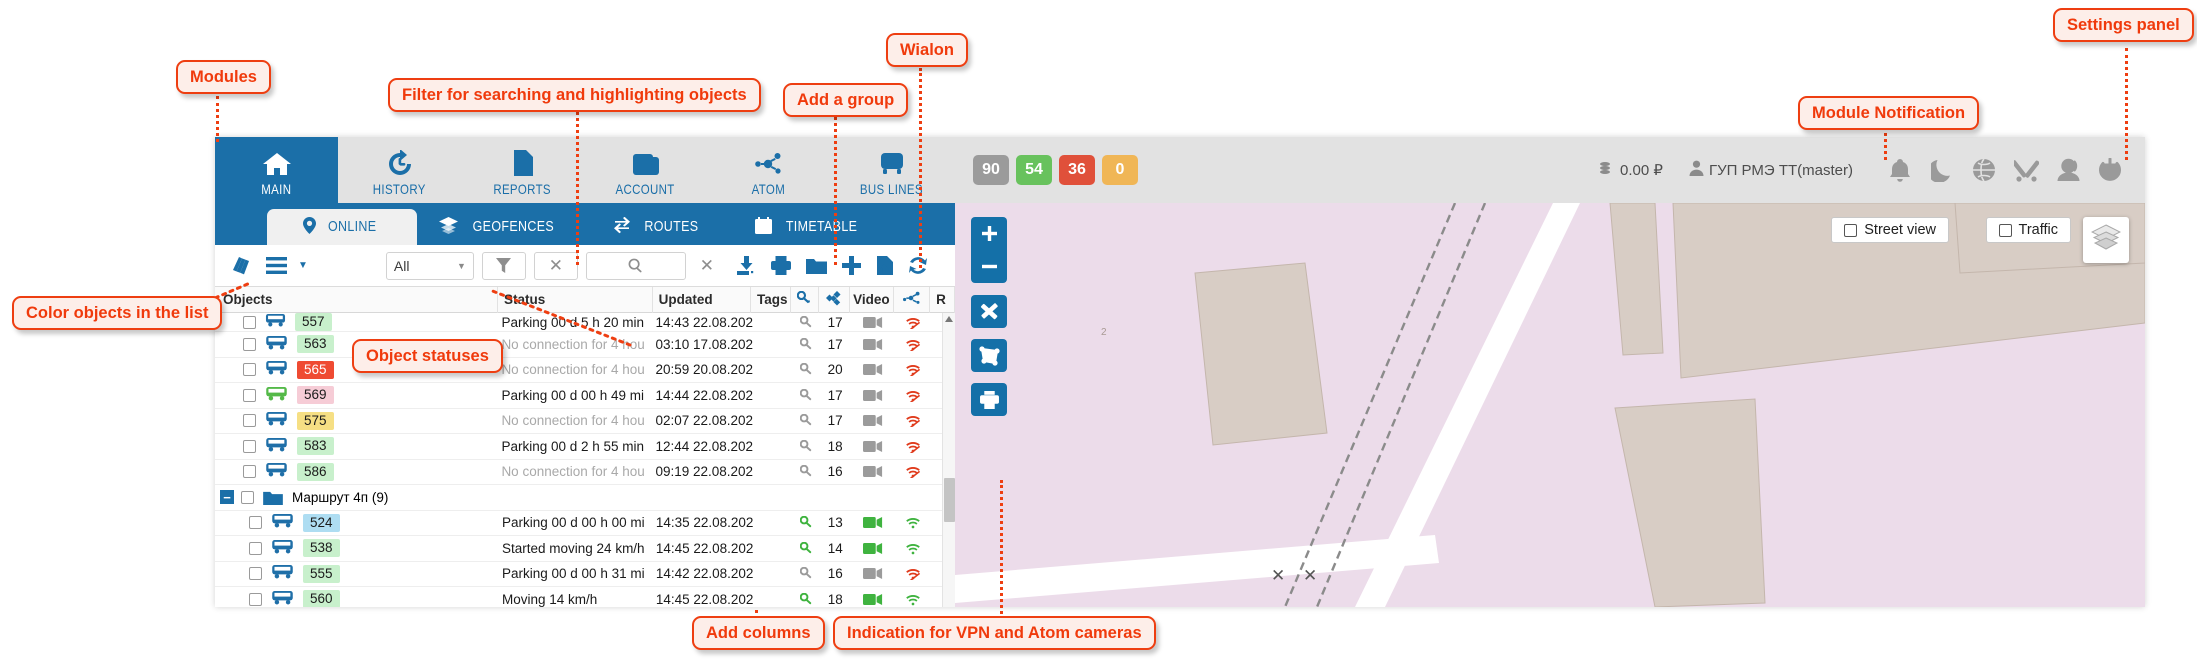 Image resolution: width=2197 pixels, height=668 pixels. I want to click on status-counter-offline: 36, so click(1077, 170).